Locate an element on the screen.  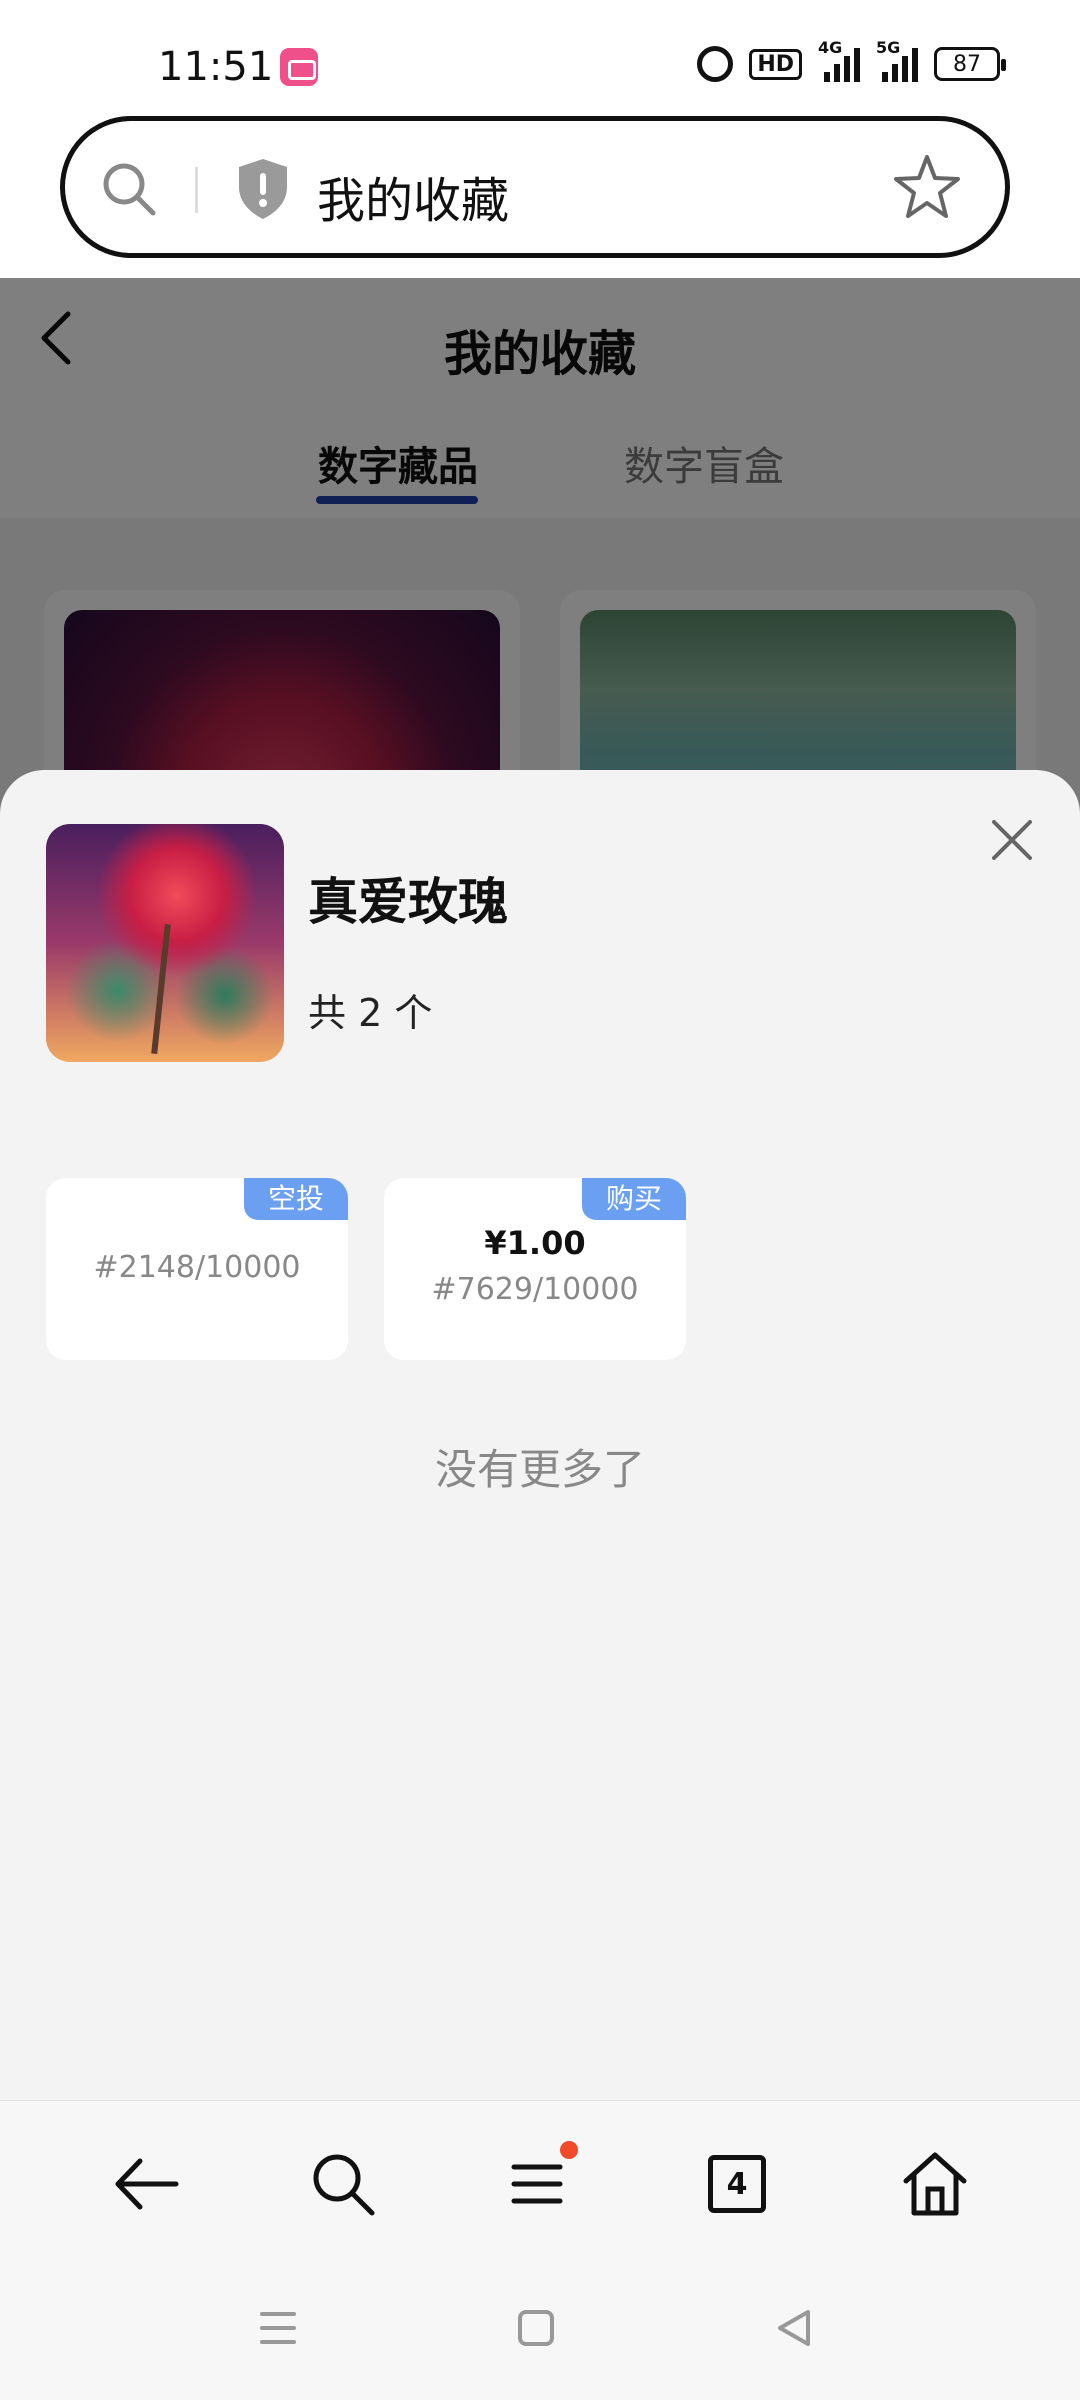
signal-4g-icon: 4G is located at coordinates (839, 60).